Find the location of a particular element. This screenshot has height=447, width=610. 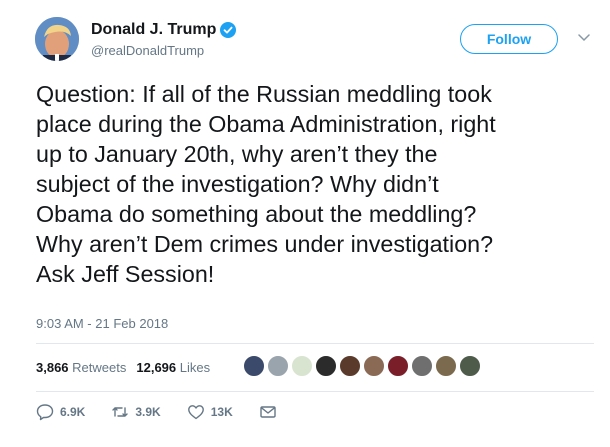

like-count: 13K is located at coordinates (221, 412).